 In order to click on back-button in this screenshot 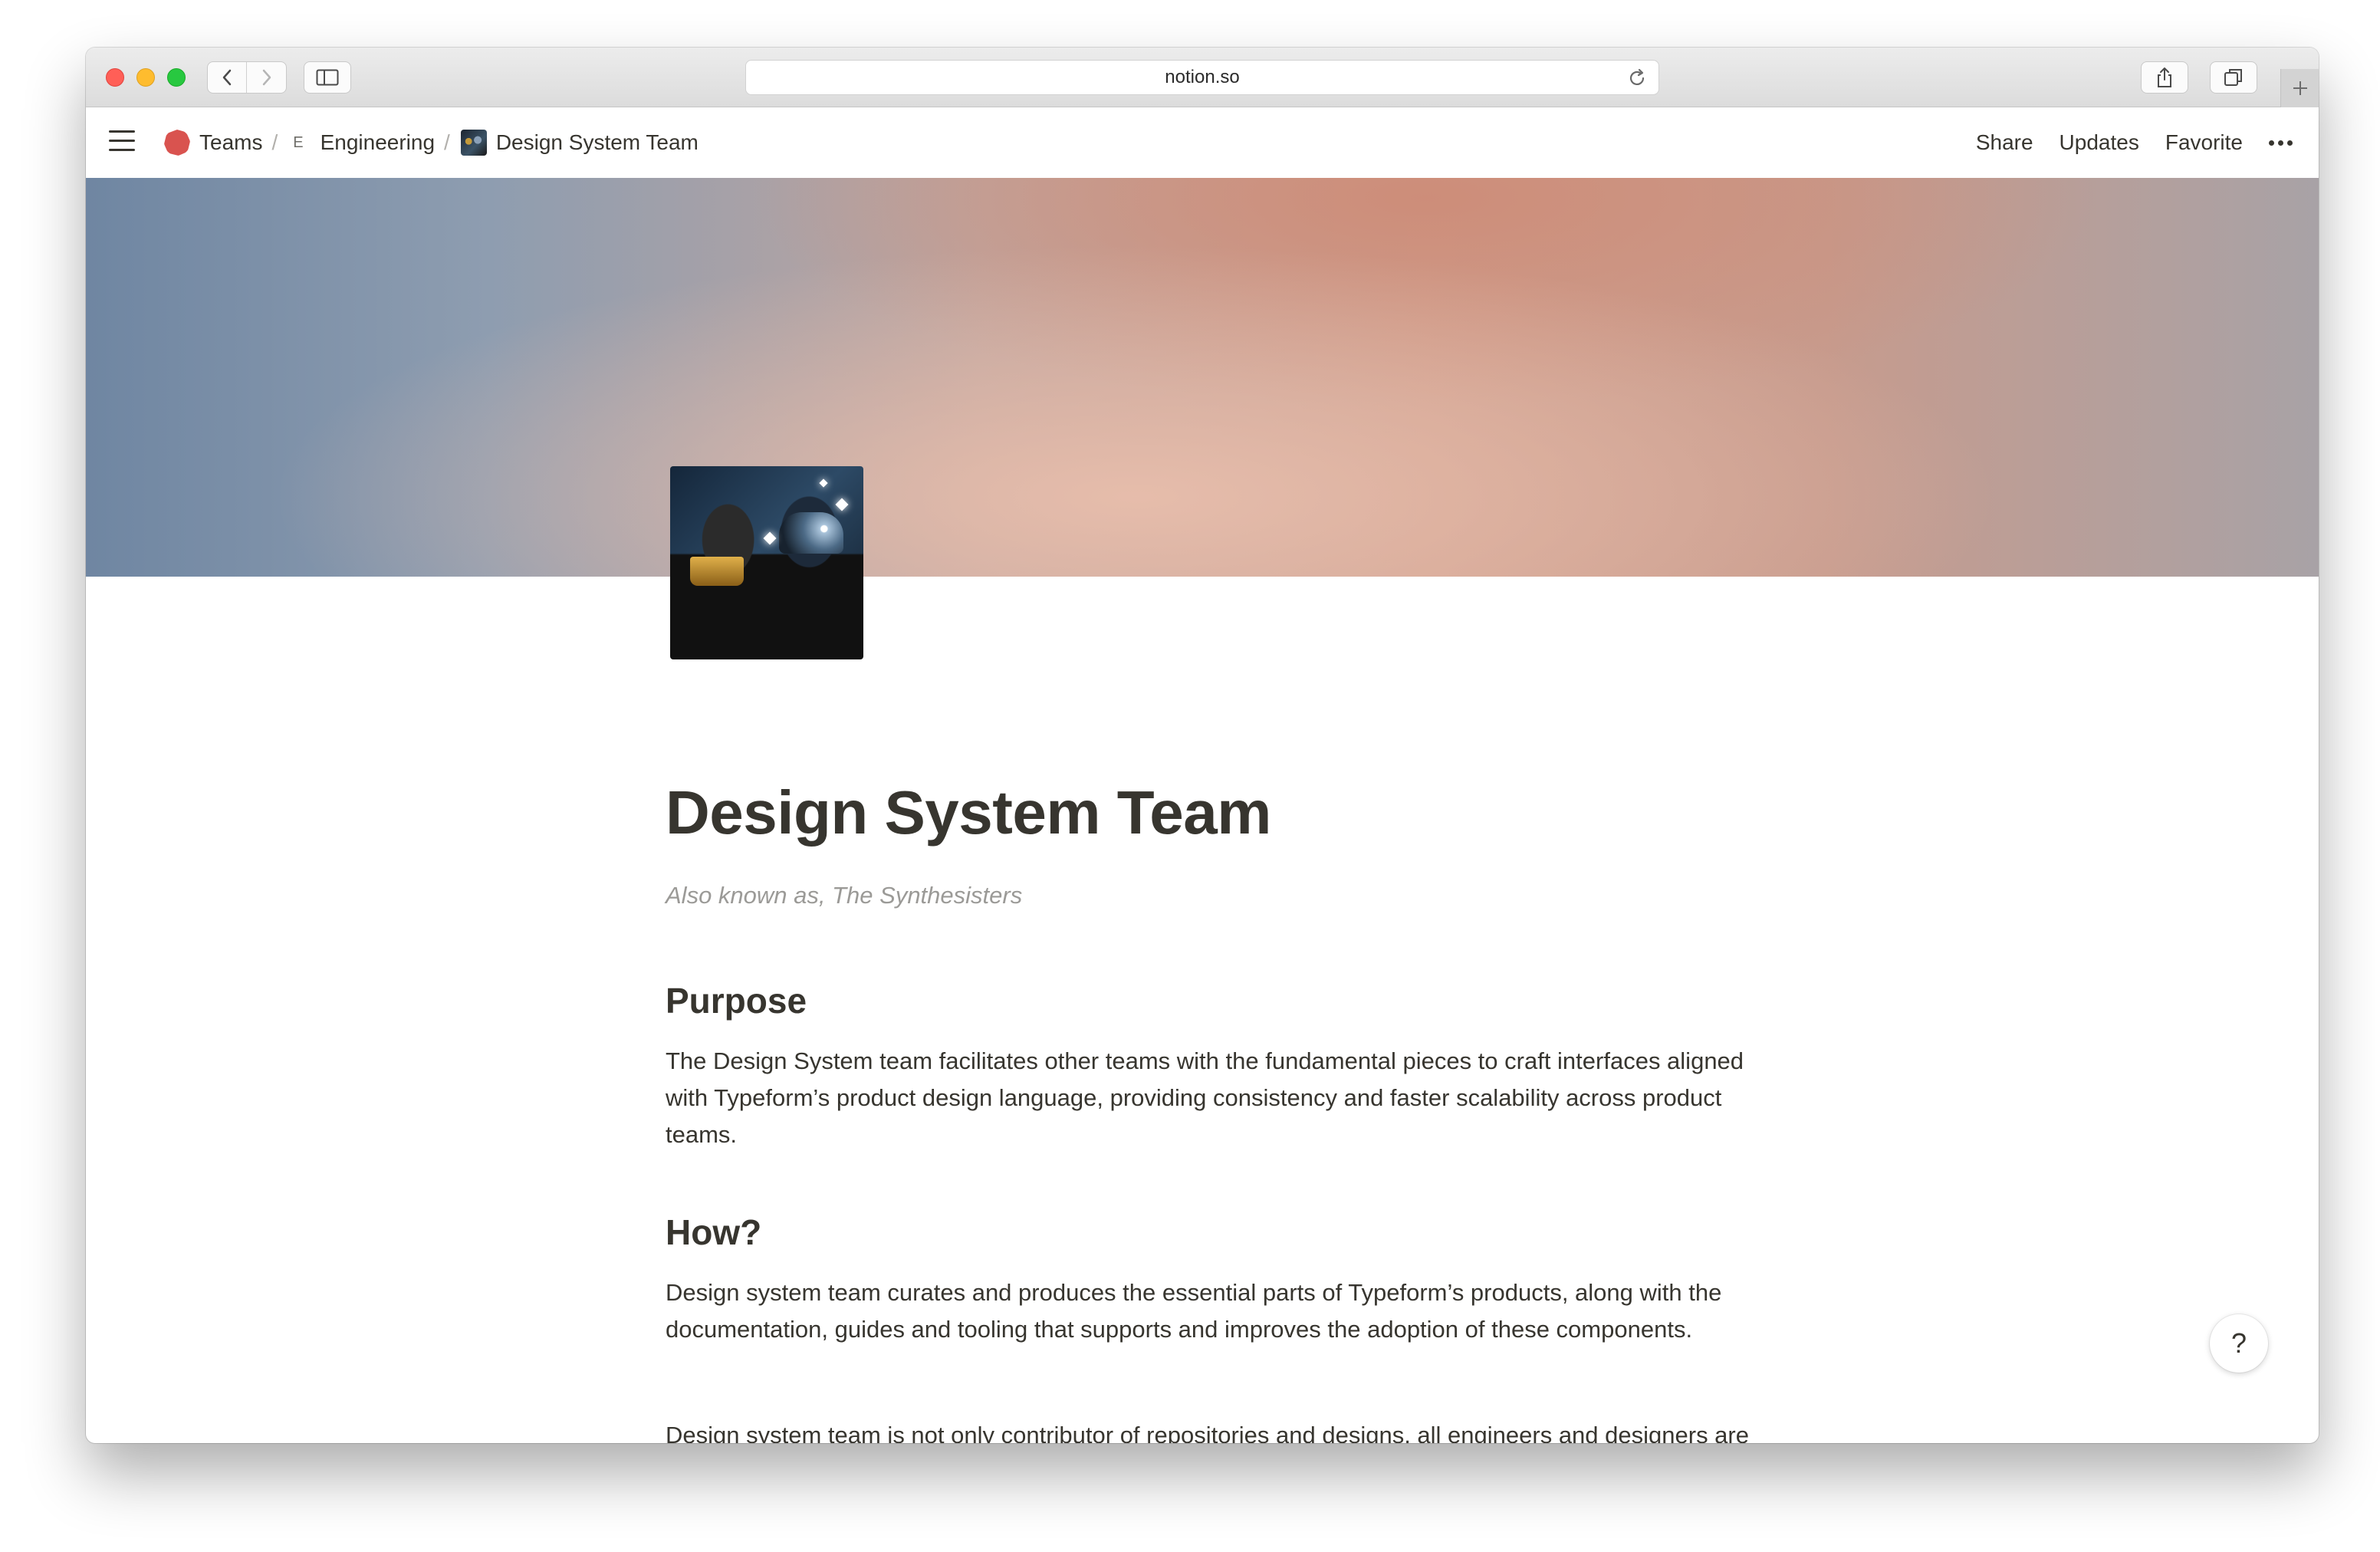, I will do `click(228, 77)`.